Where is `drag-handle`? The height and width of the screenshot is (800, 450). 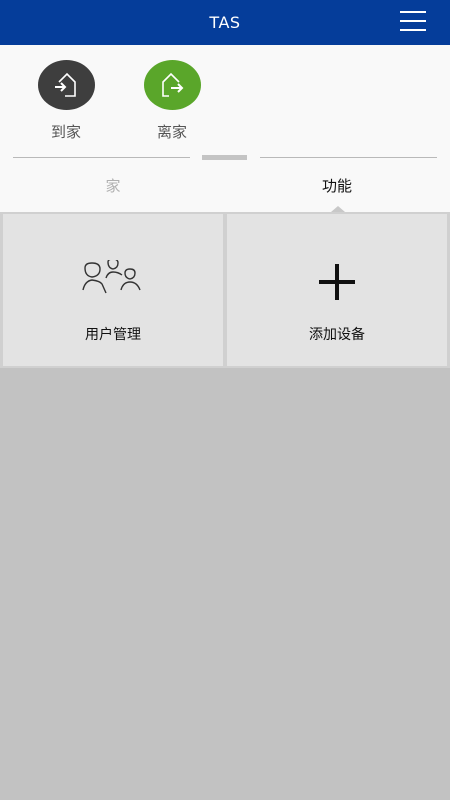 drag-handle is located at coordinates (224, 157).